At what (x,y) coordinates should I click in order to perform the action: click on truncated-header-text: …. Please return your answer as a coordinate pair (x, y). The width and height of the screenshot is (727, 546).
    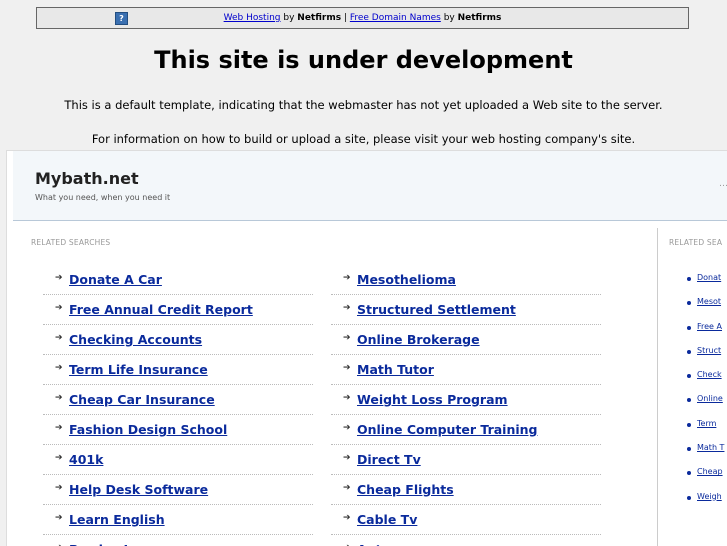
    Looking at the image, I should click on (723, 184).